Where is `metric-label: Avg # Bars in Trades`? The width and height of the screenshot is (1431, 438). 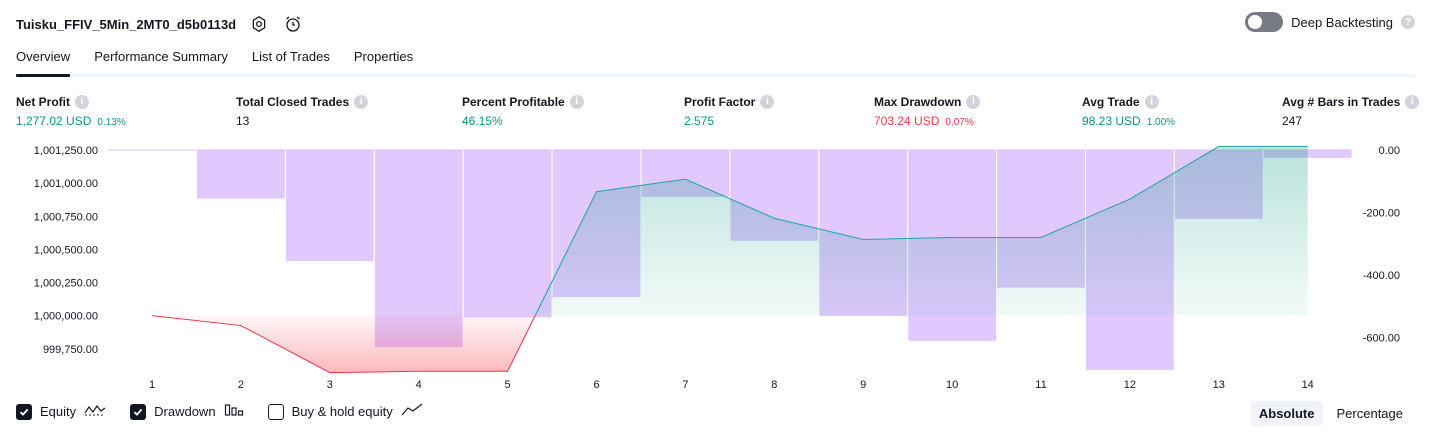 metric-label: Avg # Bars in Trades is located at coordinates (1341, 101).